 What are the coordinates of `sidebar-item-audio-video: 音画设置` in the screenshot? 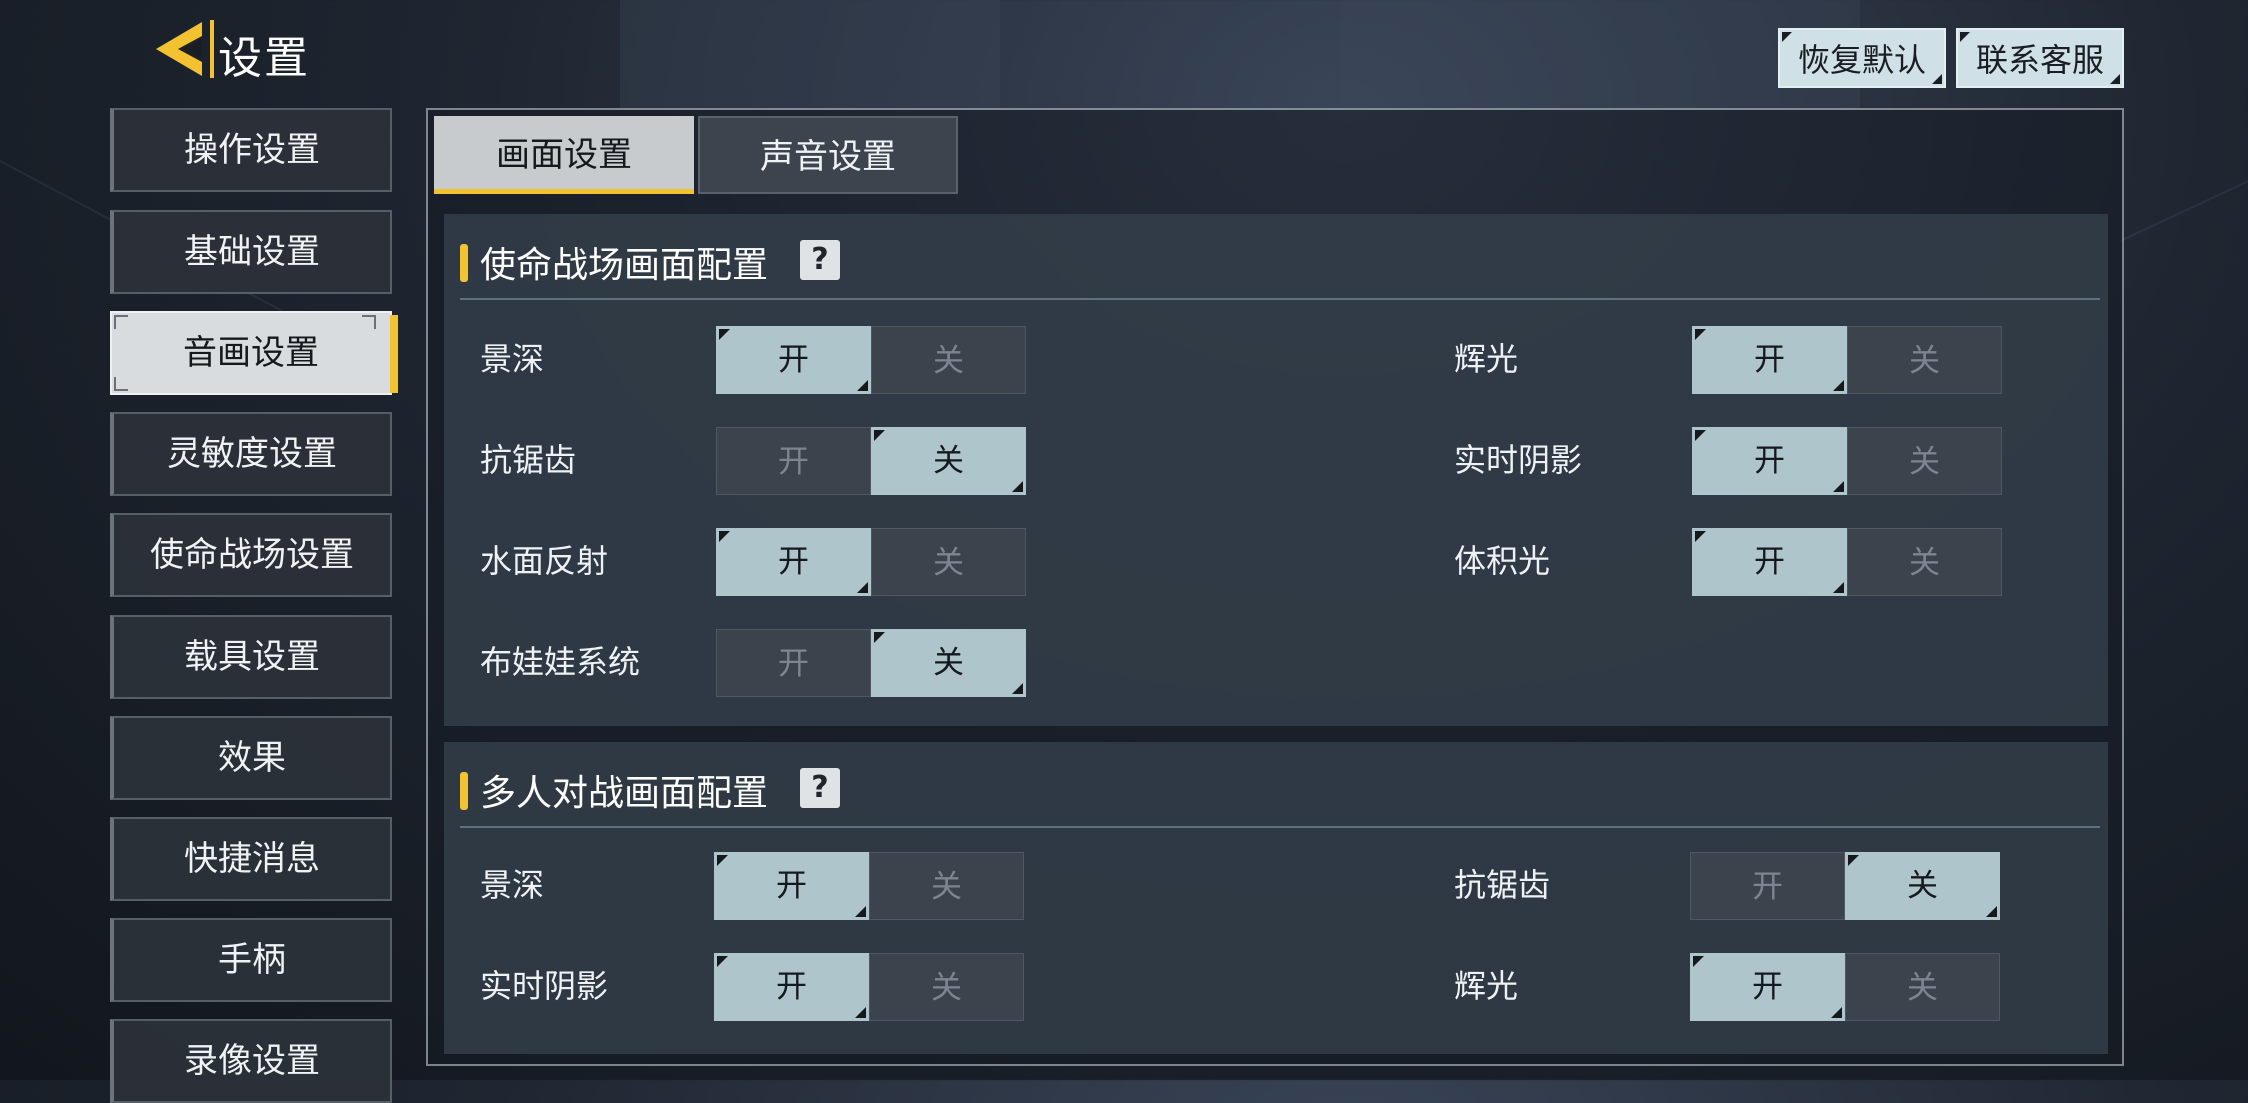 It's located at (254, 353).